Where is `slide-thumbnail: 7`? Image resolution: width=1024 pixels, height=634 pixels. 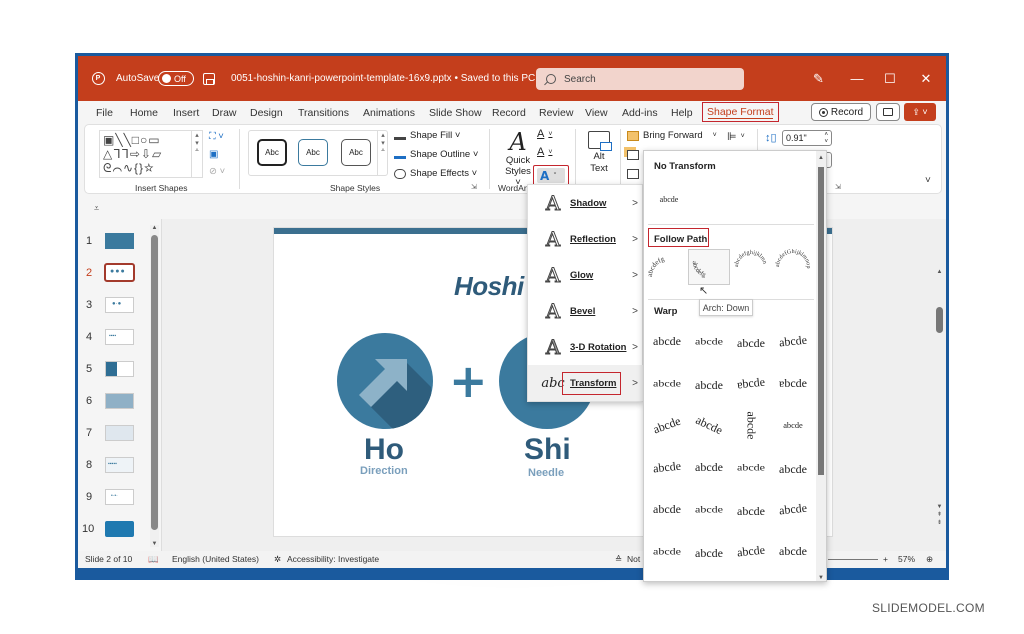
slide-thumbnail: 7 is located at coordinates (113, 438).